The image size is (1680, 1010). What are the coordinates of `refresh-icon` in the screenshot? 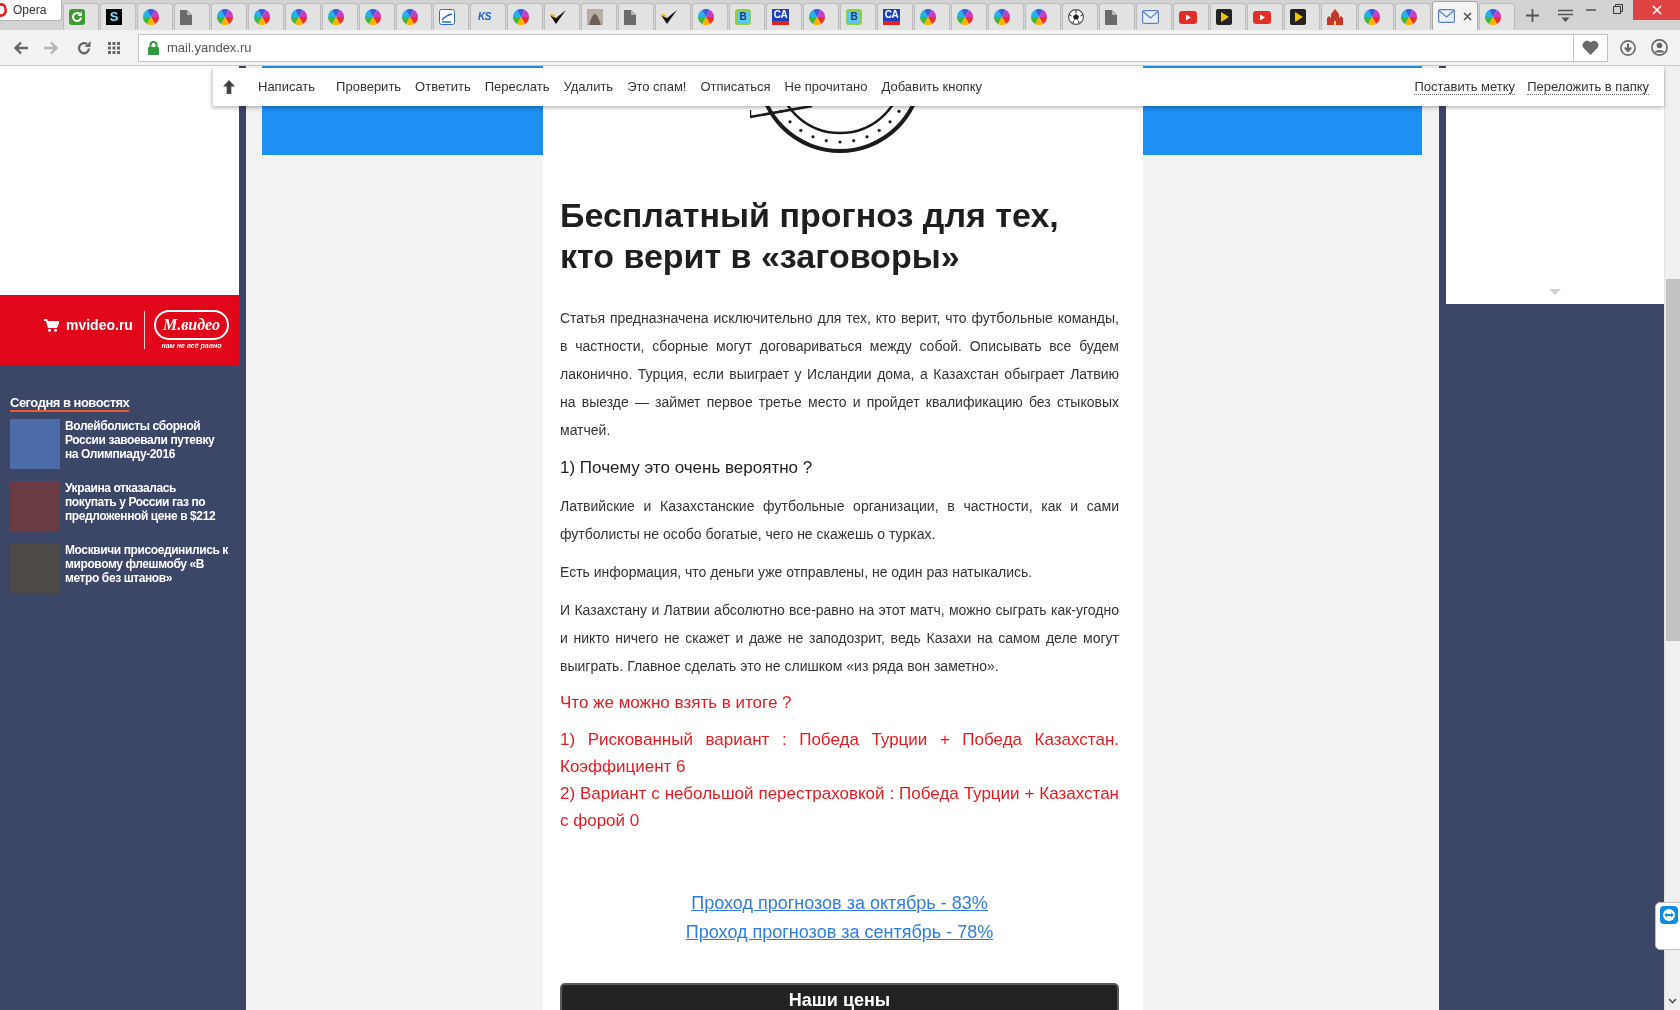 It's located at (77, 17).